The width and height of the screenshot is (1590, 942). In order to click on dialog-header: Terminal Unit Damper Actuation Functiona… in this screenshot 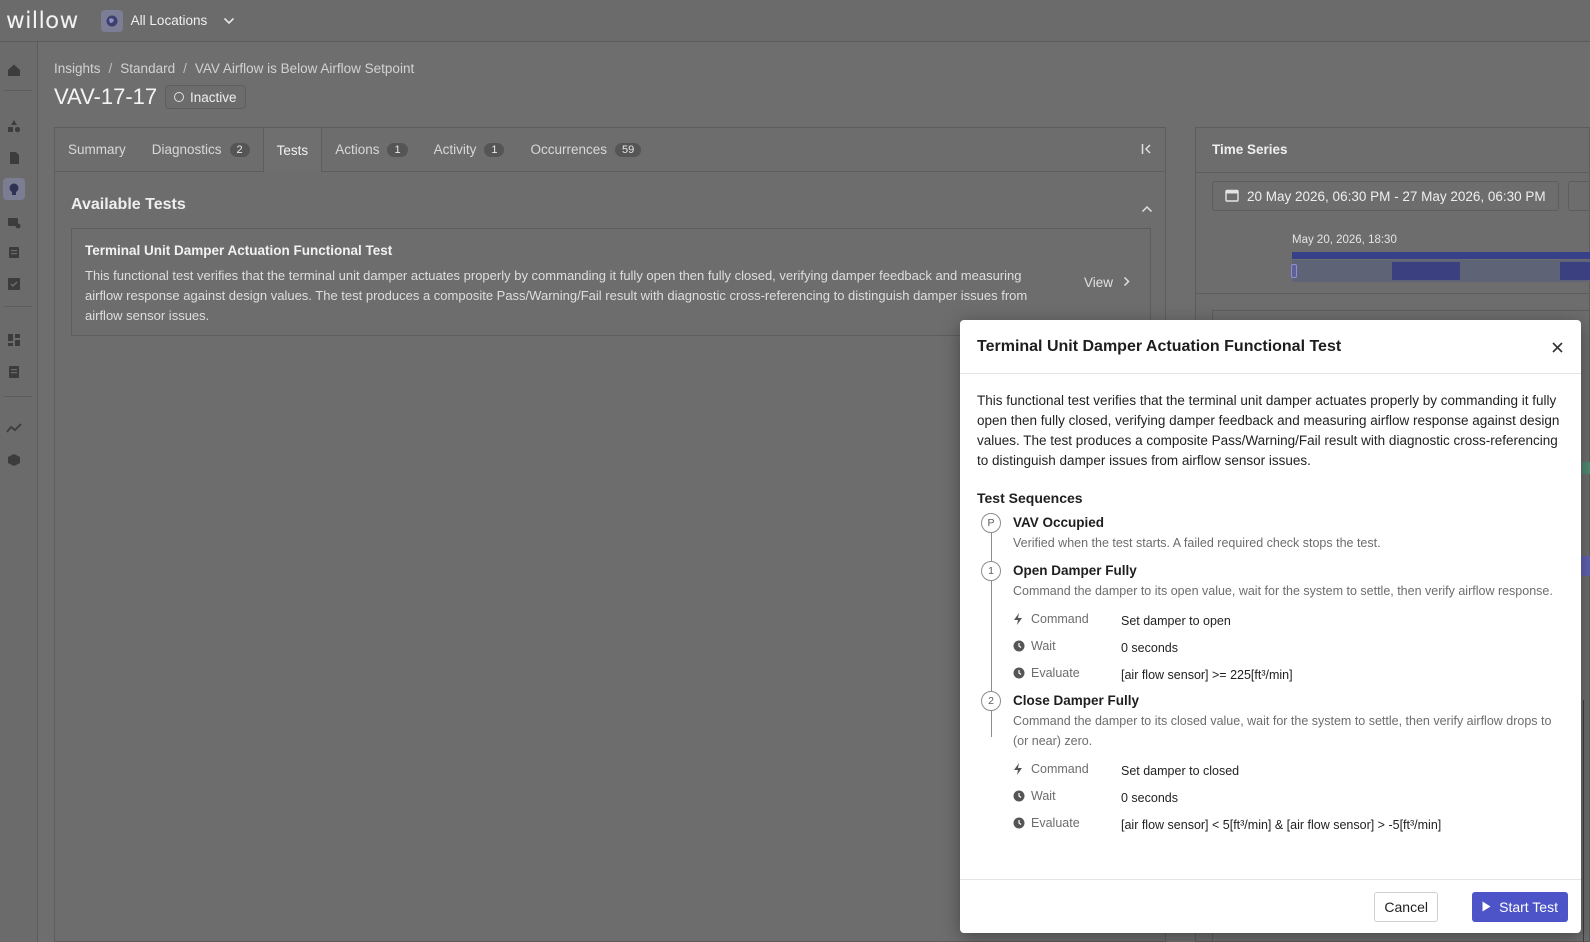, I will do `click(1270, 347)`.